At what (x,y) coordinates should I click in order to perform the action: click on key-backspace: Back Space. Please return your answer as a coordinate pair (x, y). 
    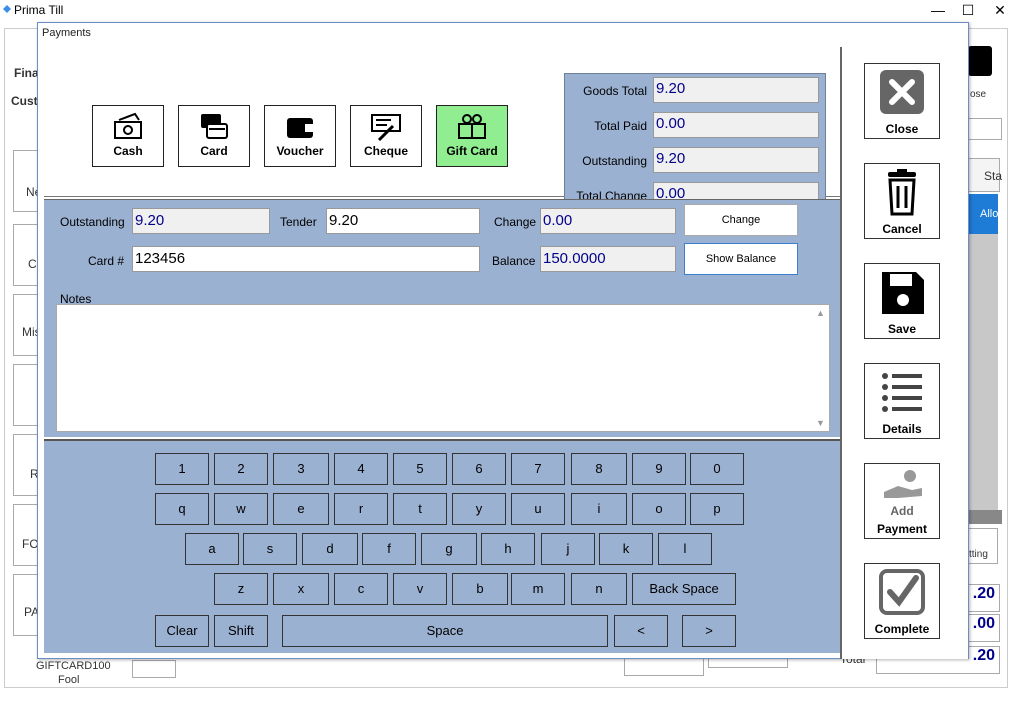
    Looking at the image, I should click on (684, 589).